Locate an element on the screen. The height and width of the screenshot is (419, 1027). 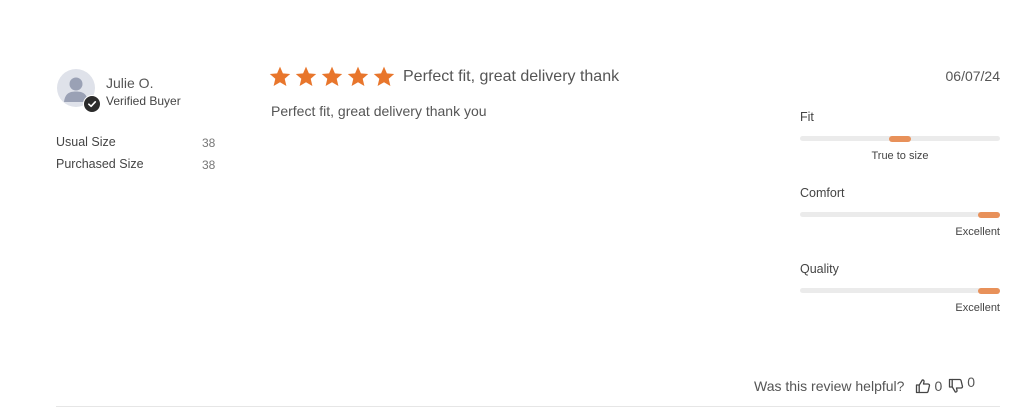
rating-comfort: Comfort Excellent is located at coordinates (900, 213).